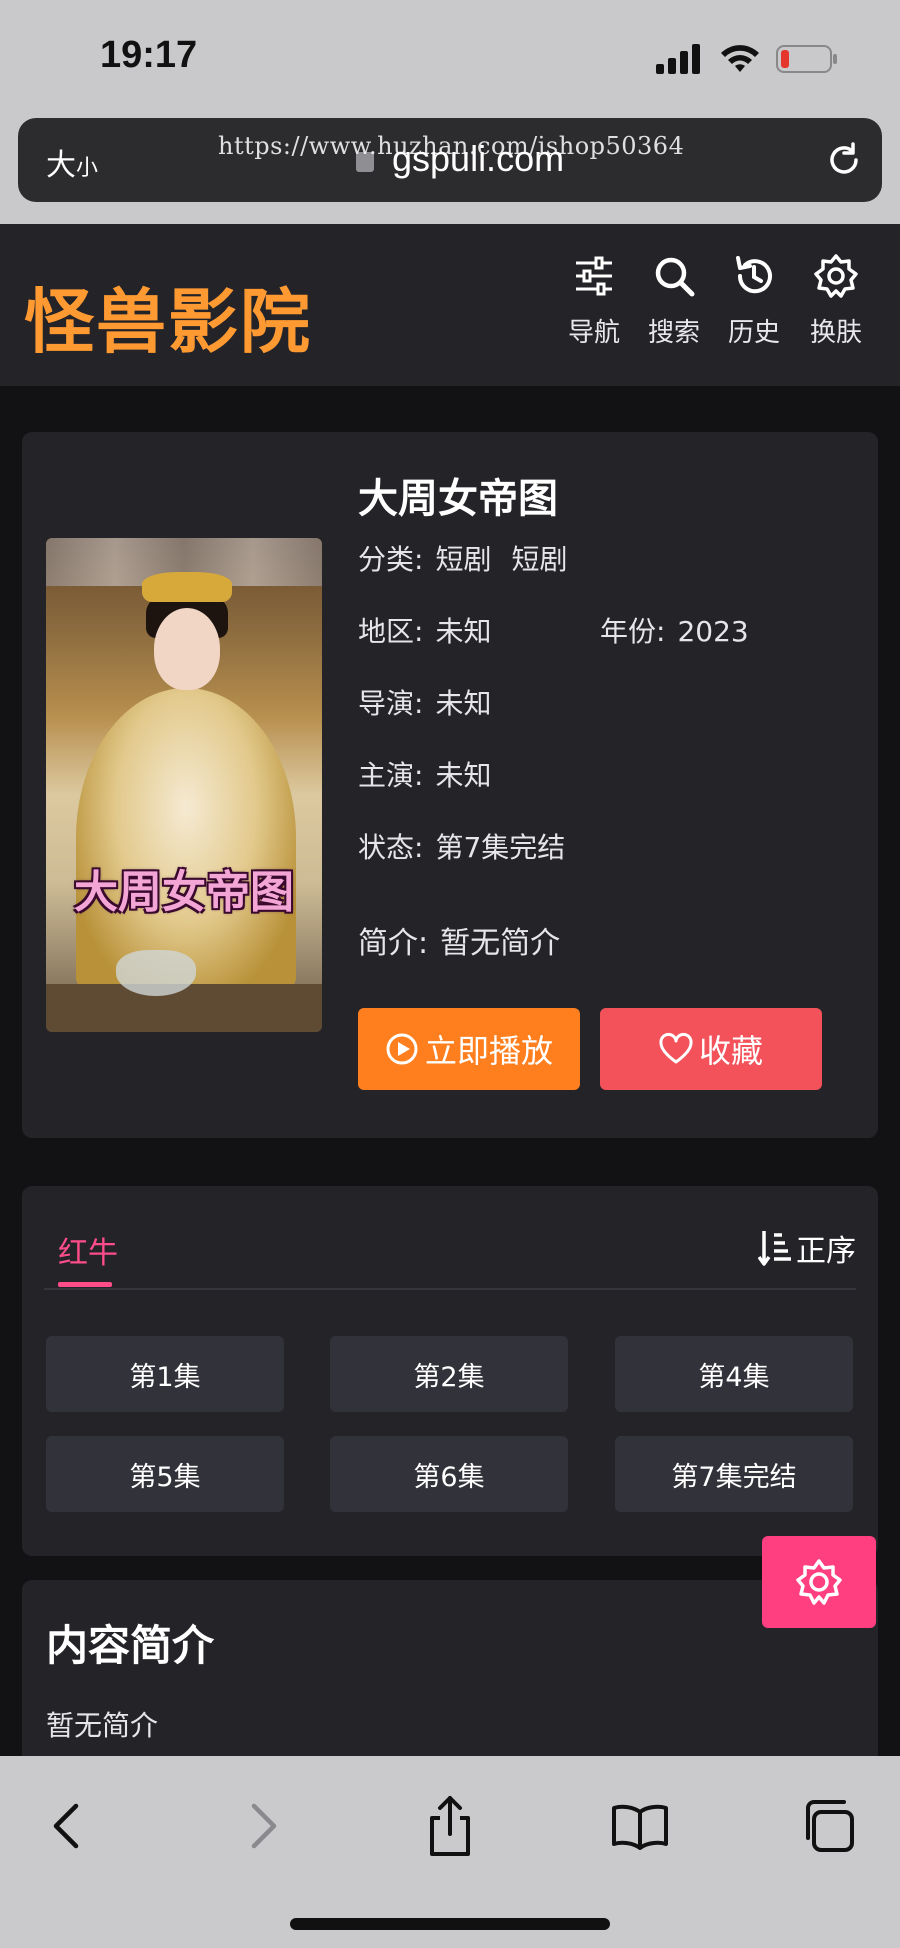  Describe the element at coordinates (186, 838) in the screenshot. I see `poster-robe` at that location.